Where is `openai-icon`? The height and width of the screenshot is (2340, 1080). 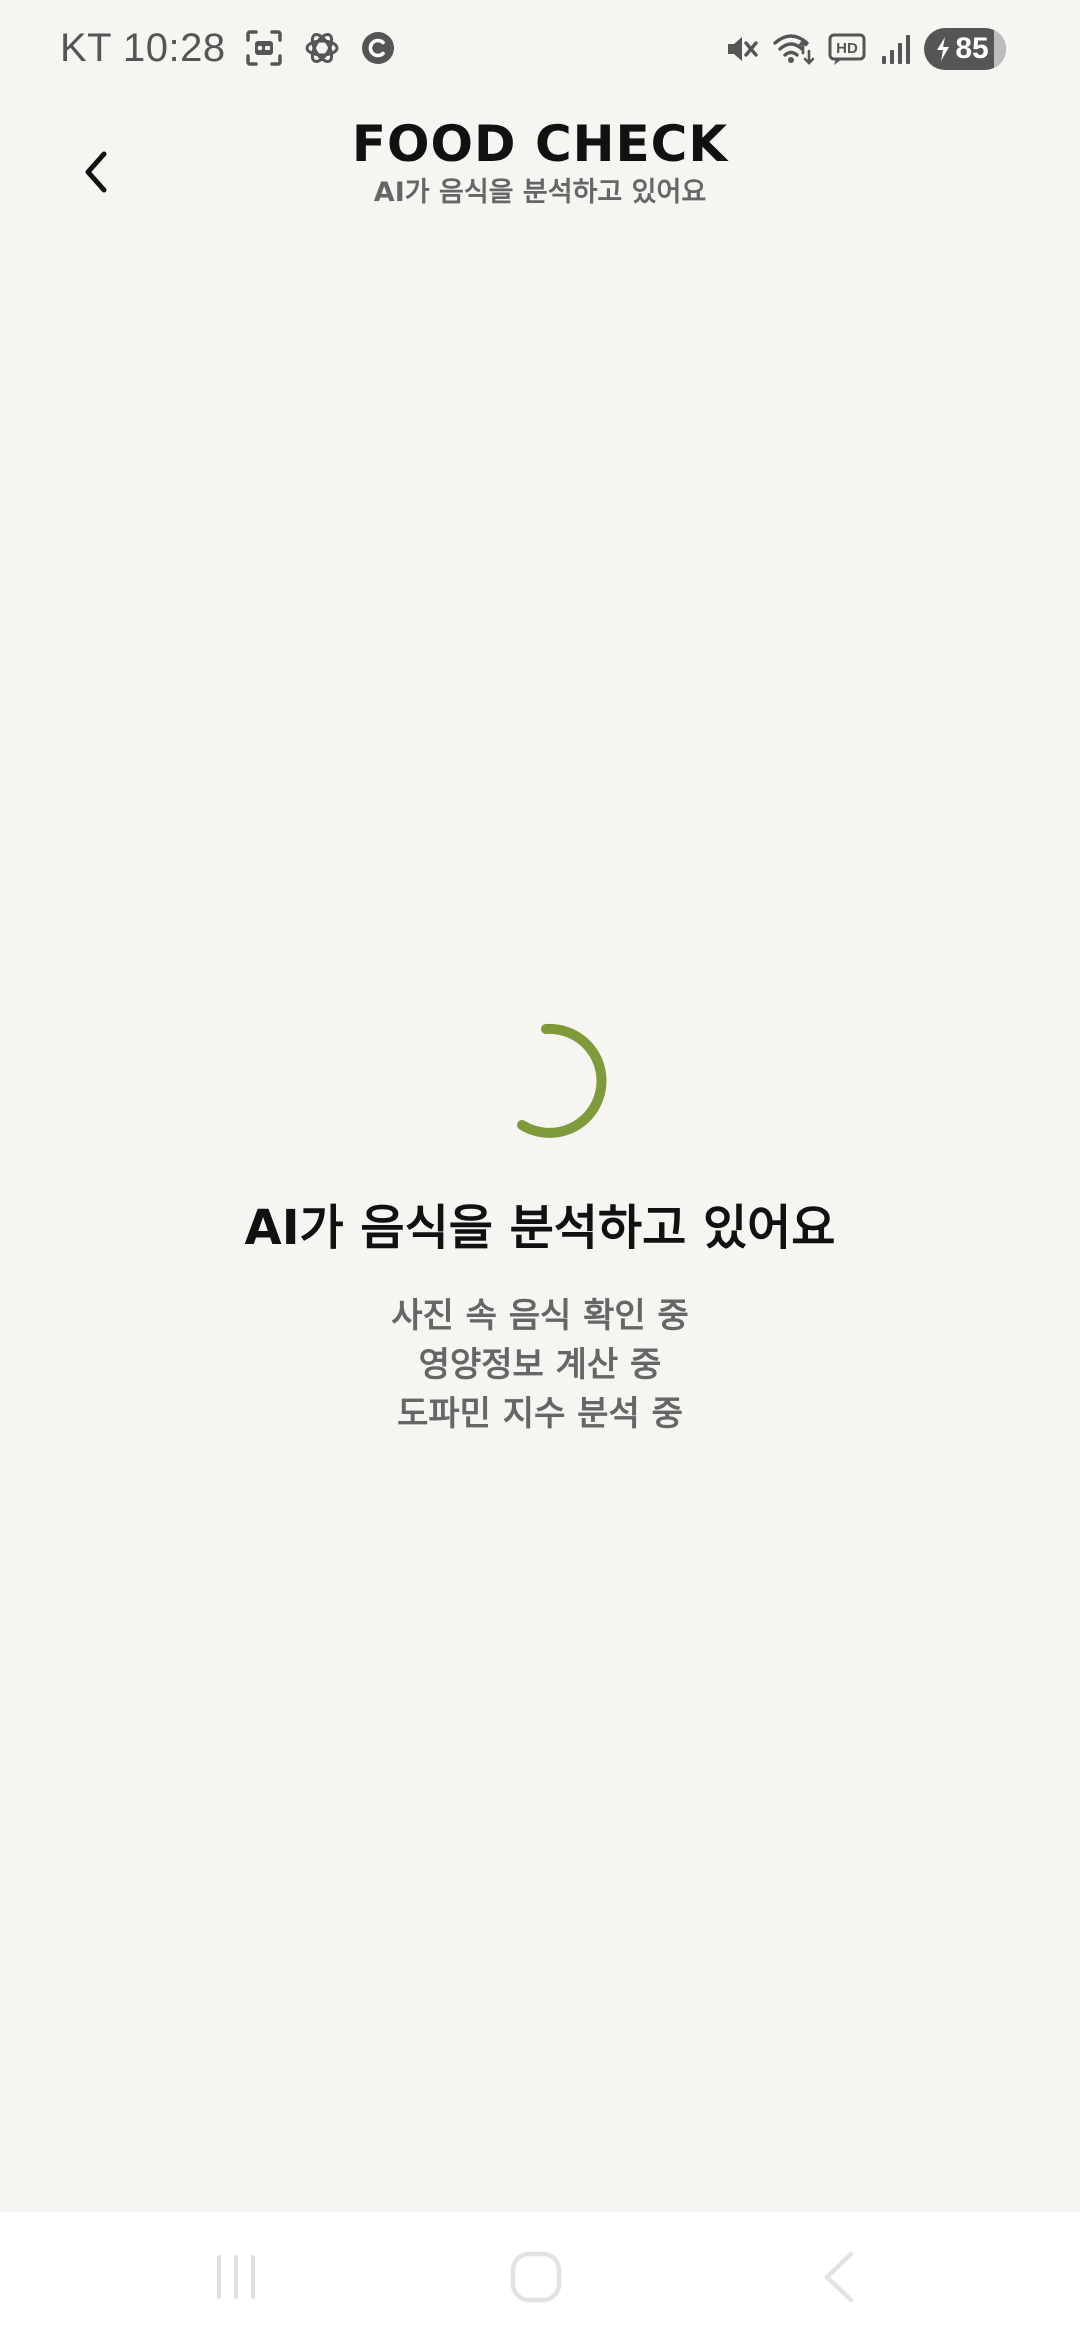 openai-icon is located at coordinates (322, 48).